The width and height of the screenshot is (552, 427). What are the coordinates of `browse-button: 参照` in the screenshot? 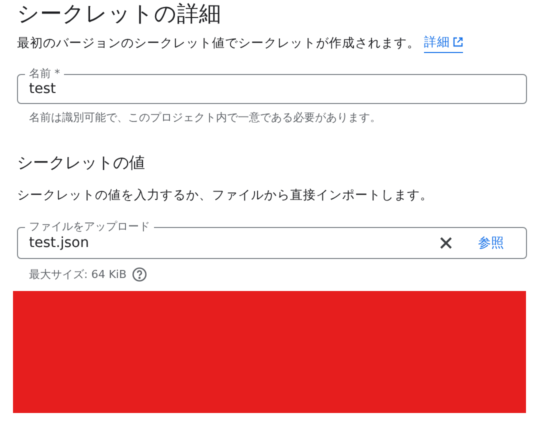 It's located at (491, 243).